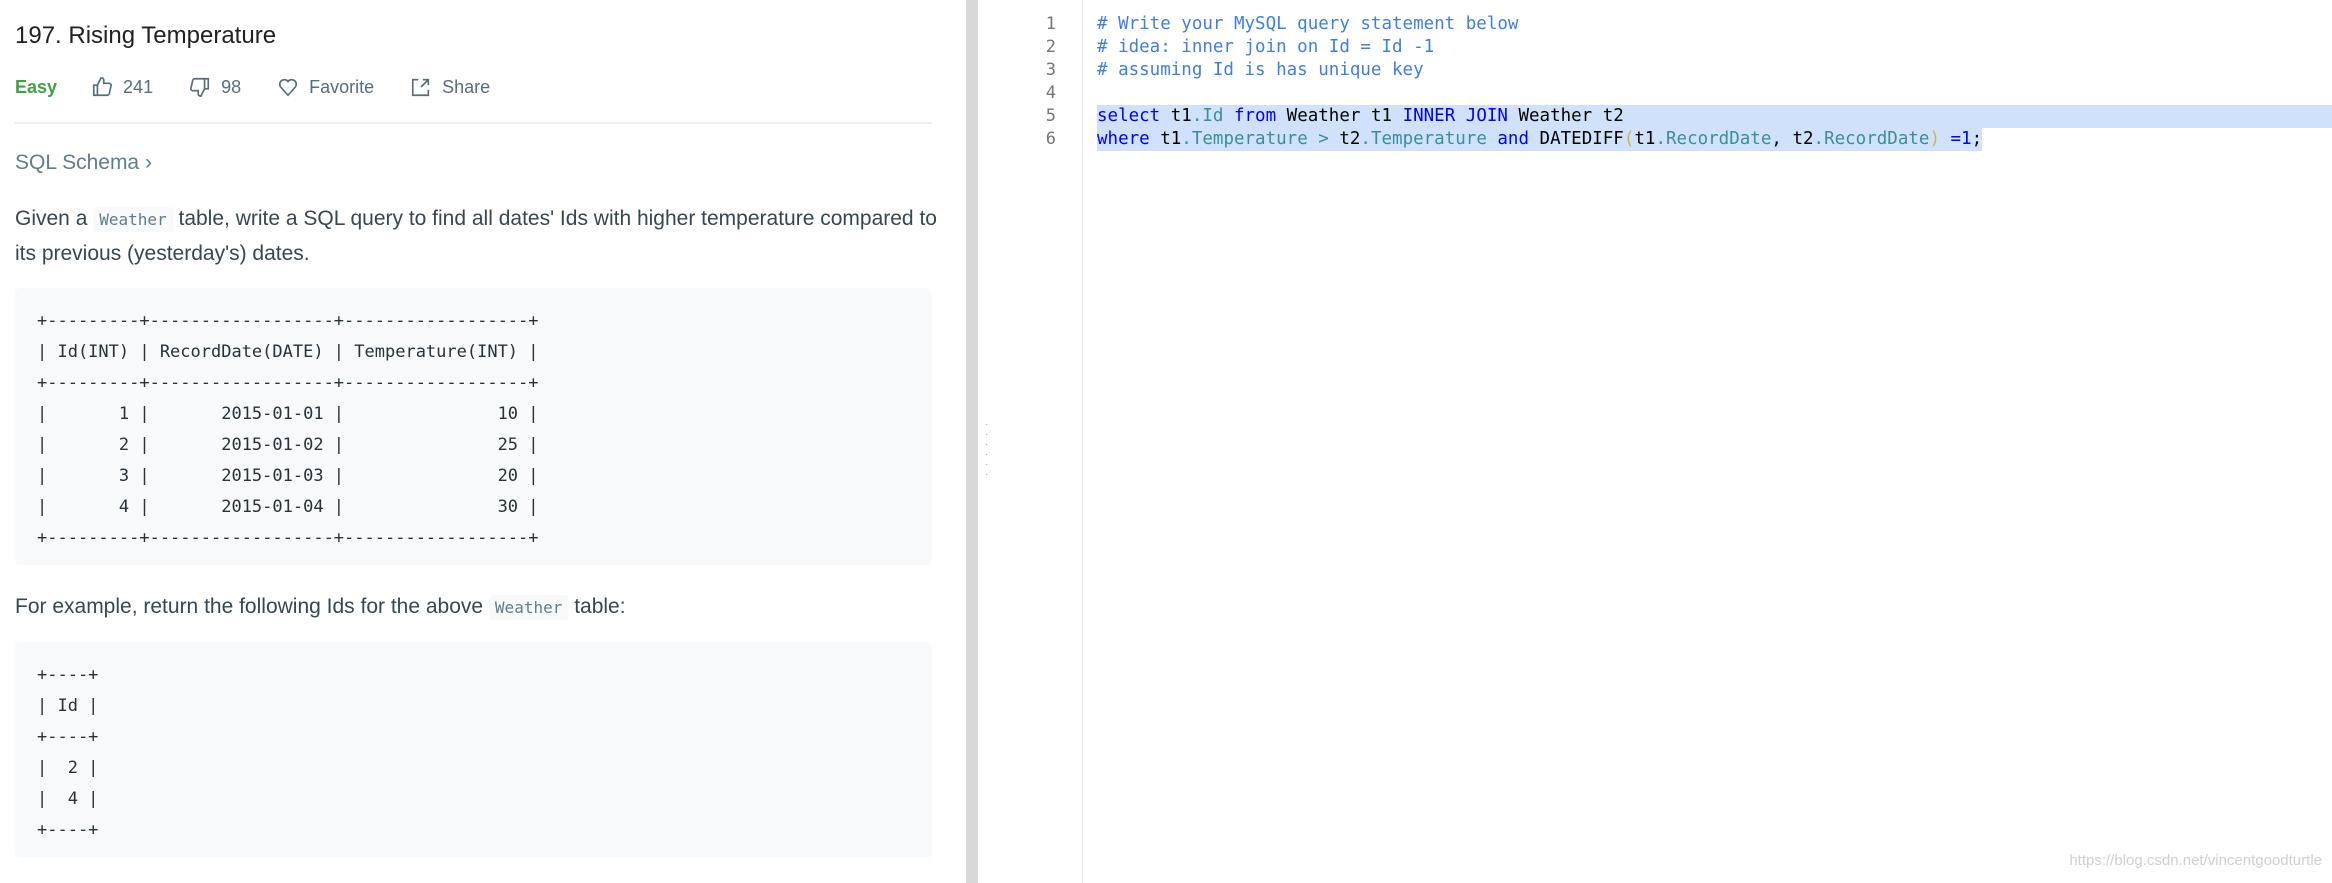 The image size is (2332, 883). I want to click on result-table-block: +----+ | Id | +----+ | 2 | | 4 | +----+, so click(473, 750).